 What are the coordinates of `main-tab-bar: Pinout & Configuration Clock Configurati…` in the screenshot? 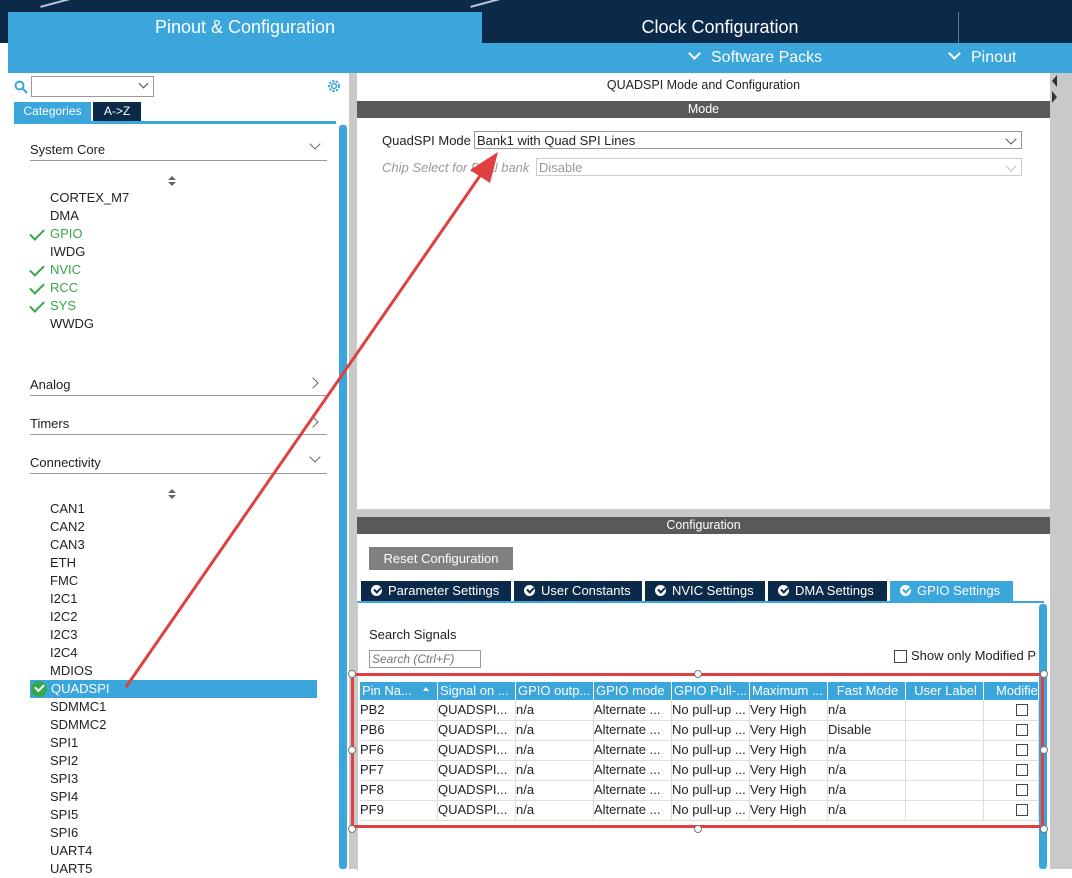 It's located at (536, 27).